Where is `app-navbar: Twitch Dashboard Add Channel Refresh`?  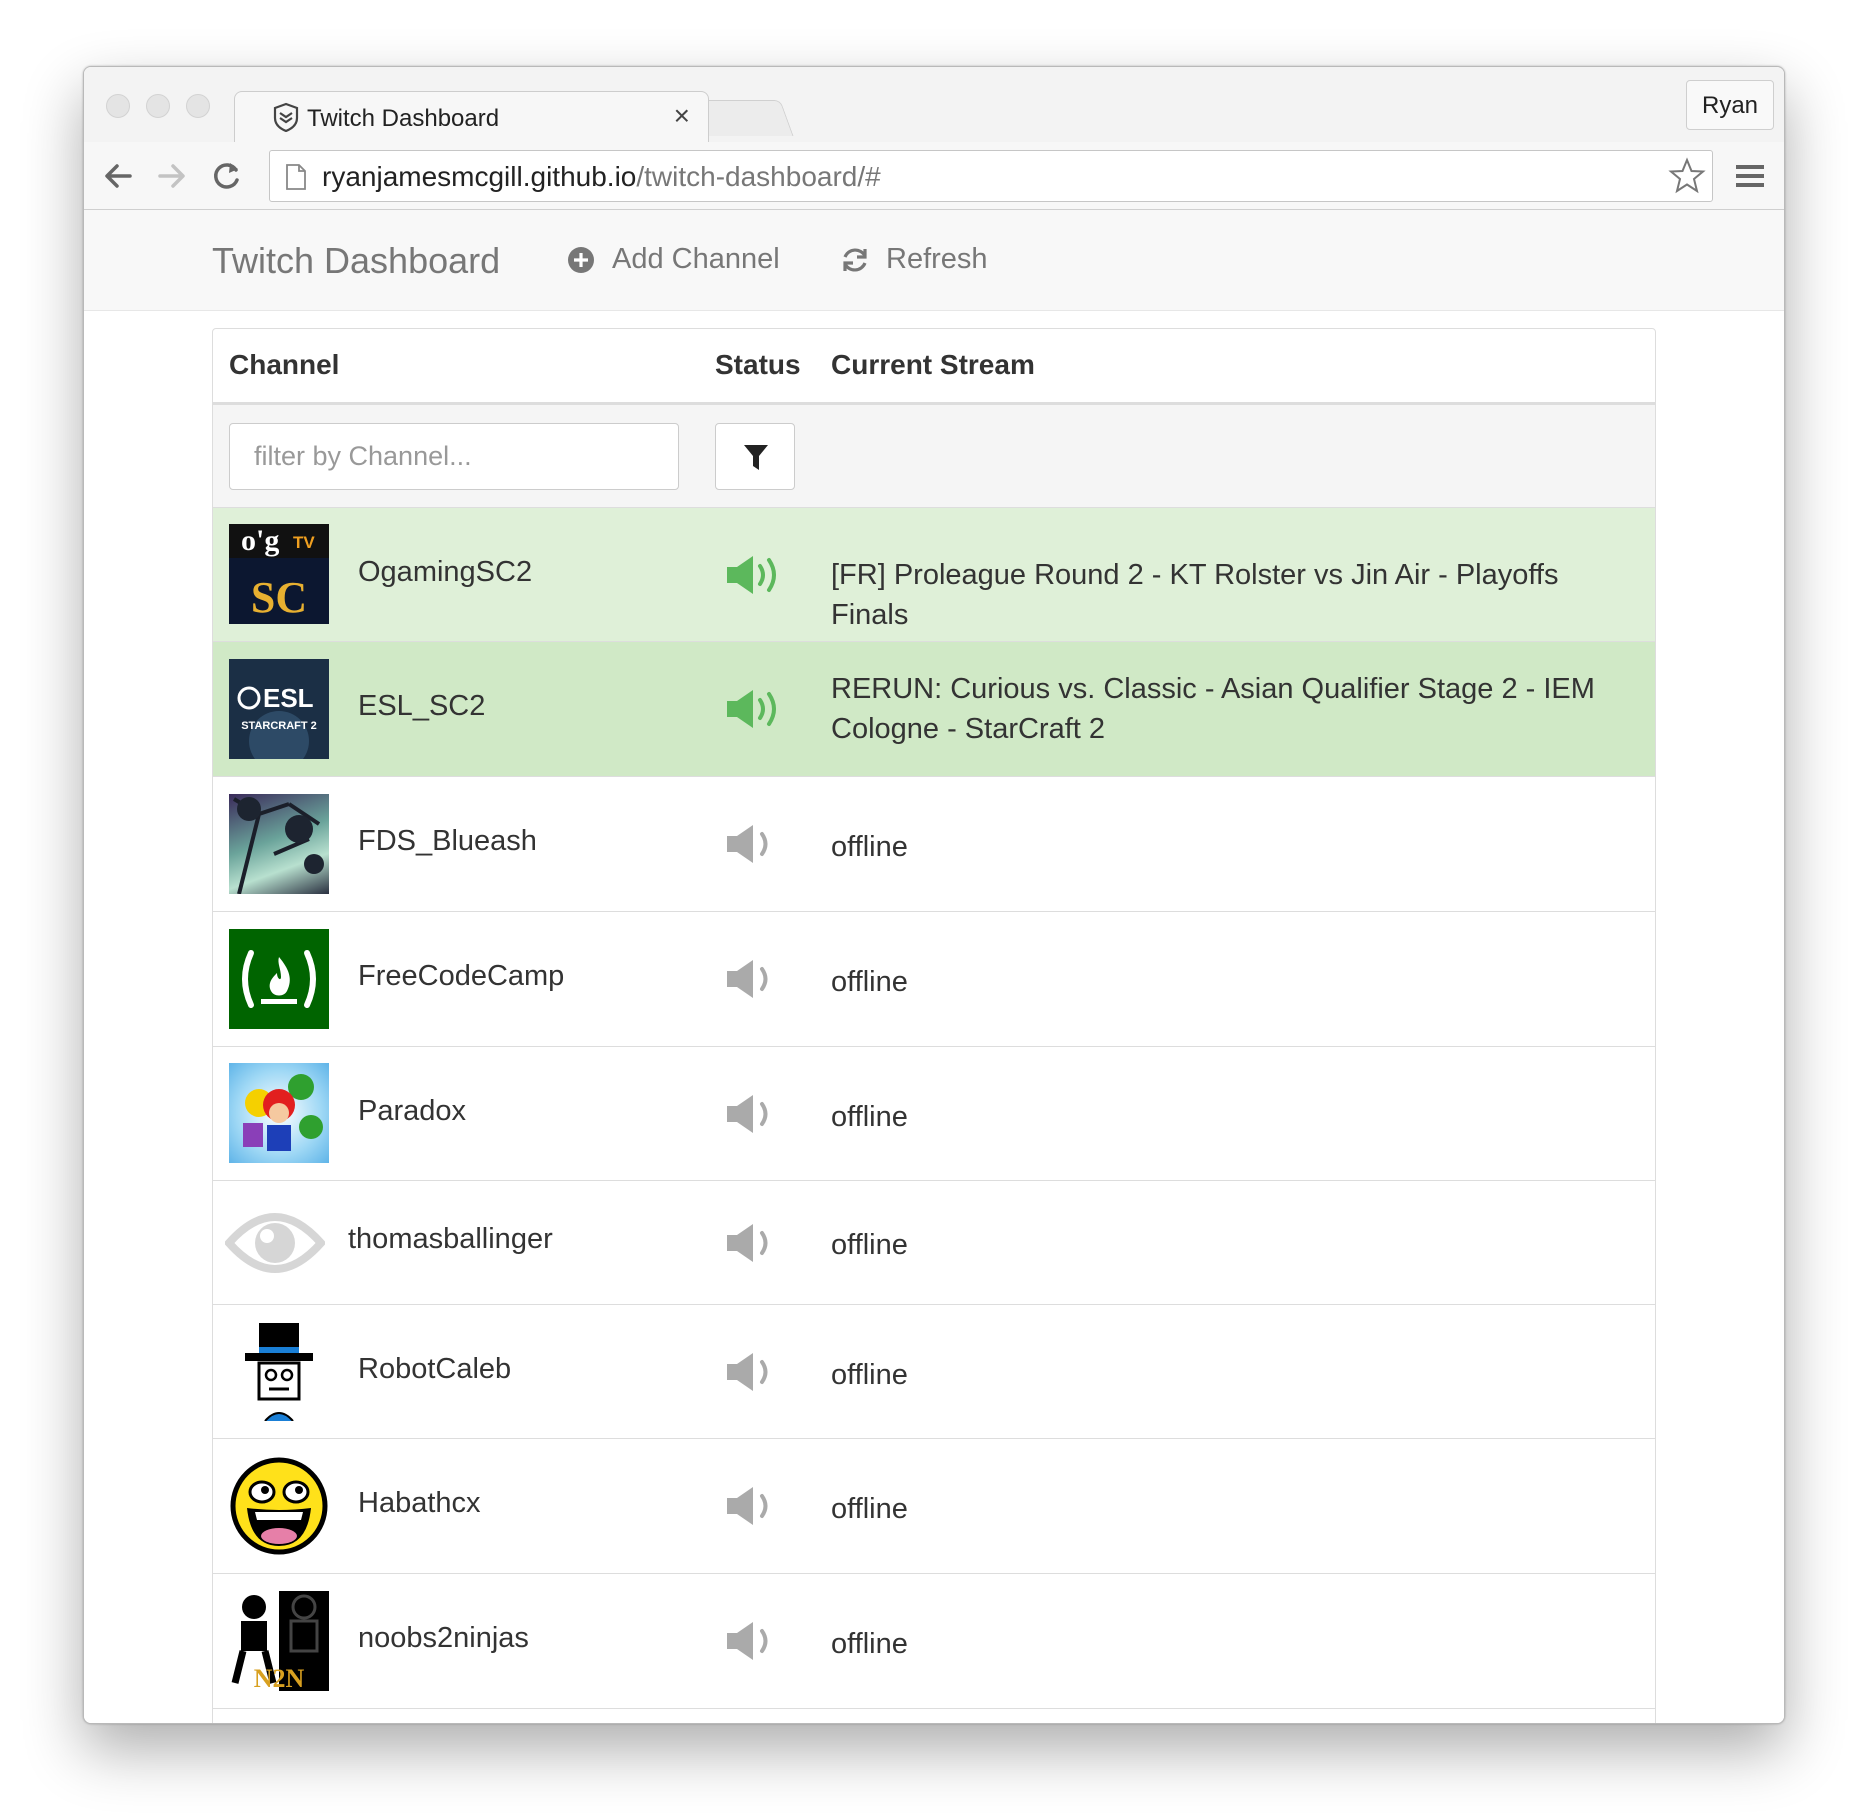
app-navbar: Twitch Dashboard Add Channel Refresh is located at coordinates (934, 260).